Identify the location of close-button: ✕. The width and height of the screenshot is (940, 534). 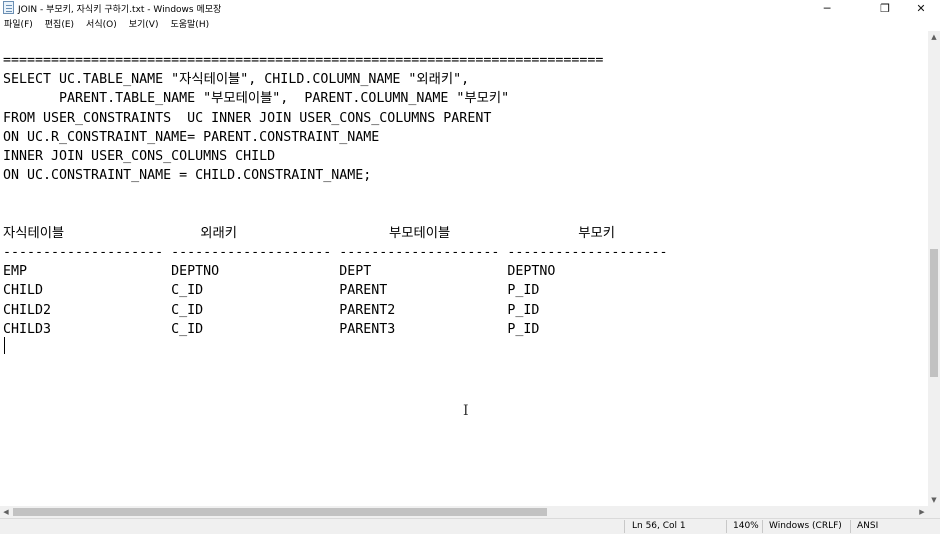
(919, 8).